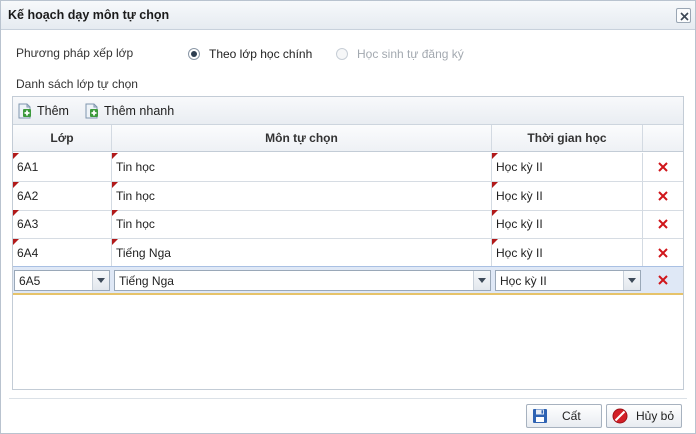  I want to click on subject-select-value: Tiếng Nga, so click(146, 280).